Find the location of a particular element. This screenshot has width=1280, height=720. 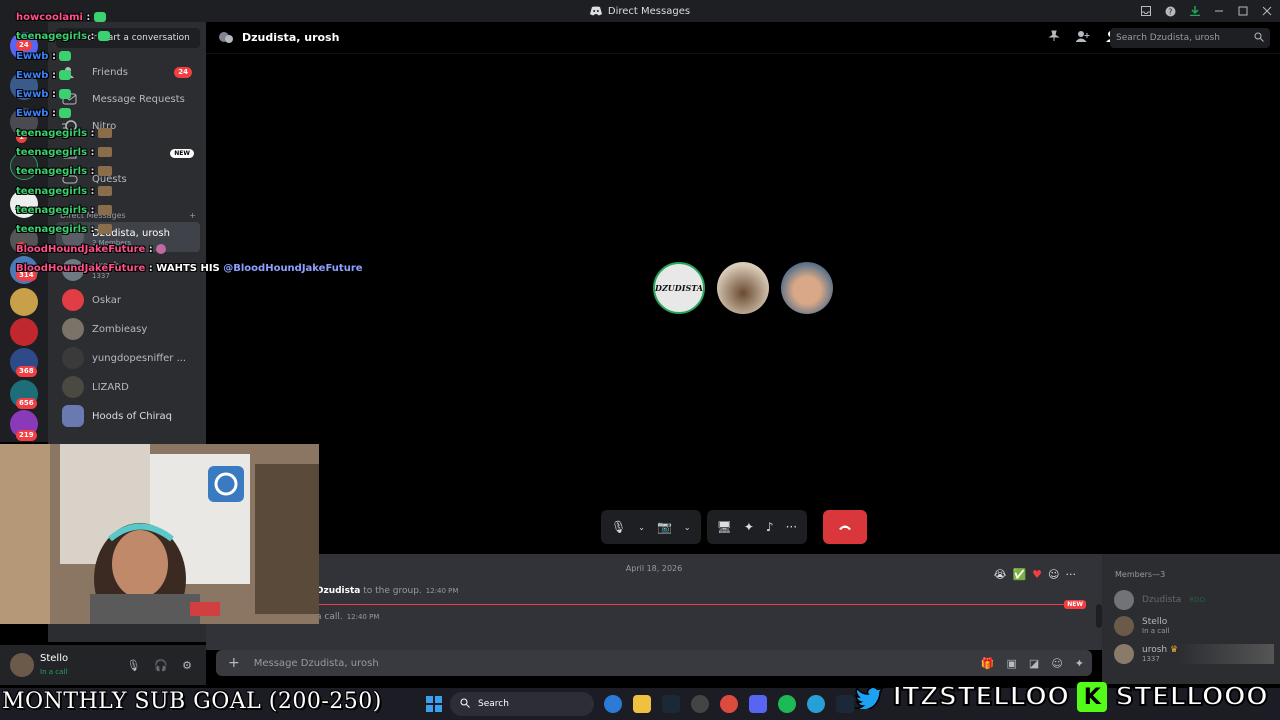

sticker-icon: ◪ is located at coordinates (1034, 663).